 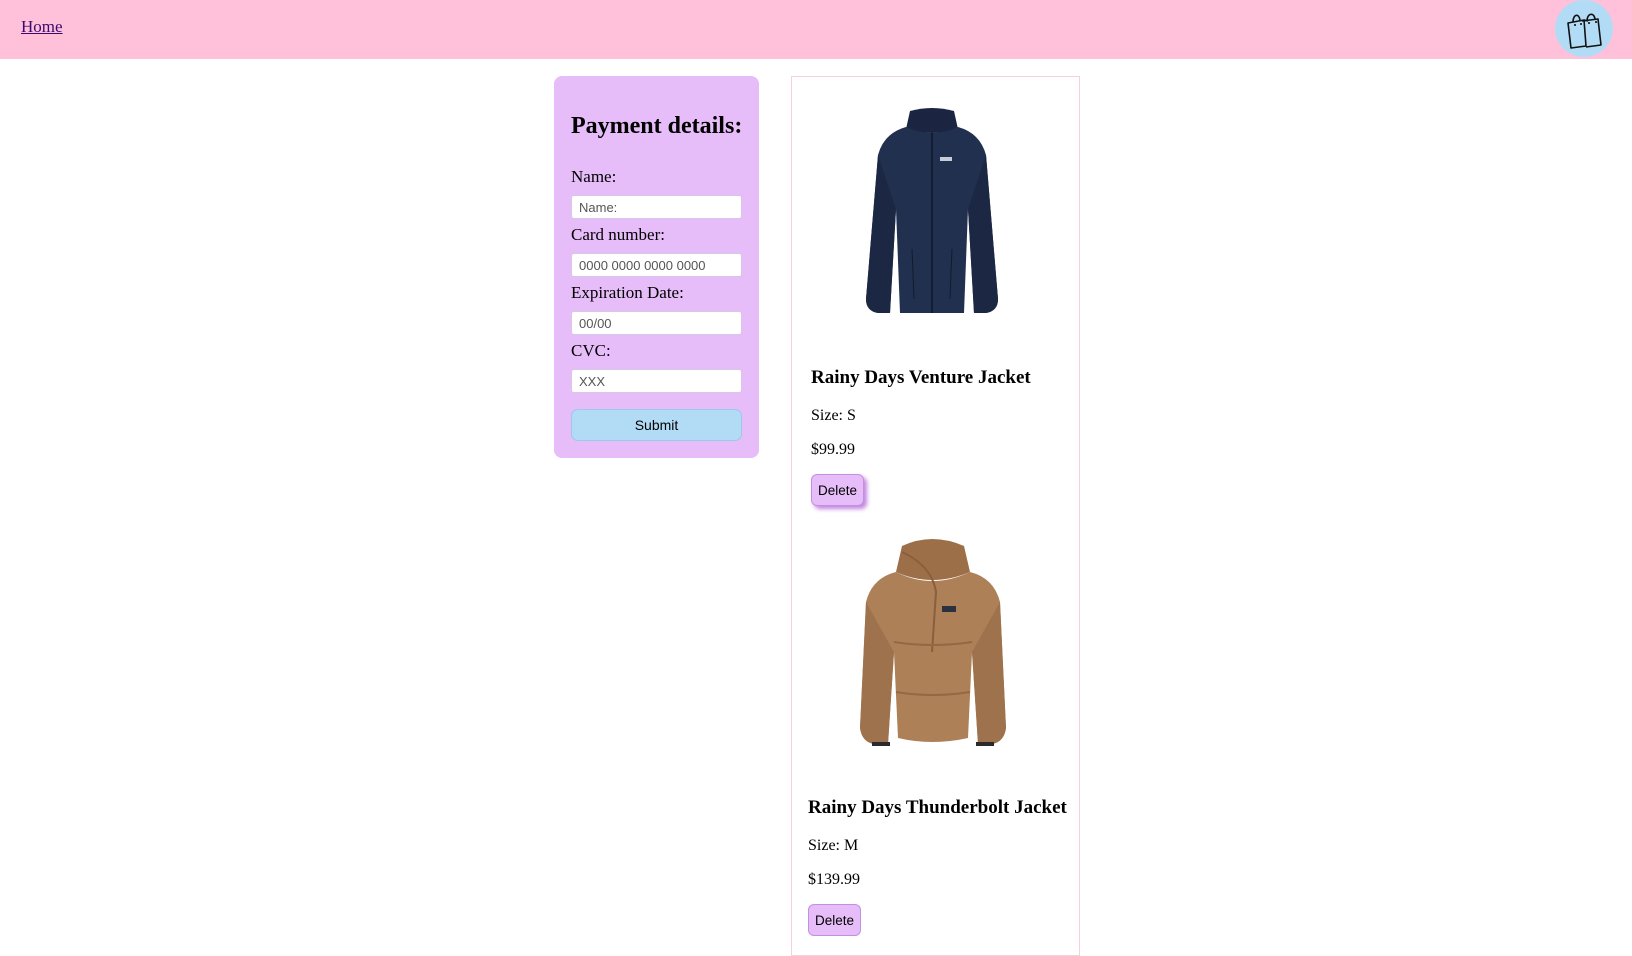 What do you see at coordinates (627, 292) in the screenshot?
I see `expiration-date-label: Expiration Date:` at bounding box center [627, 292].